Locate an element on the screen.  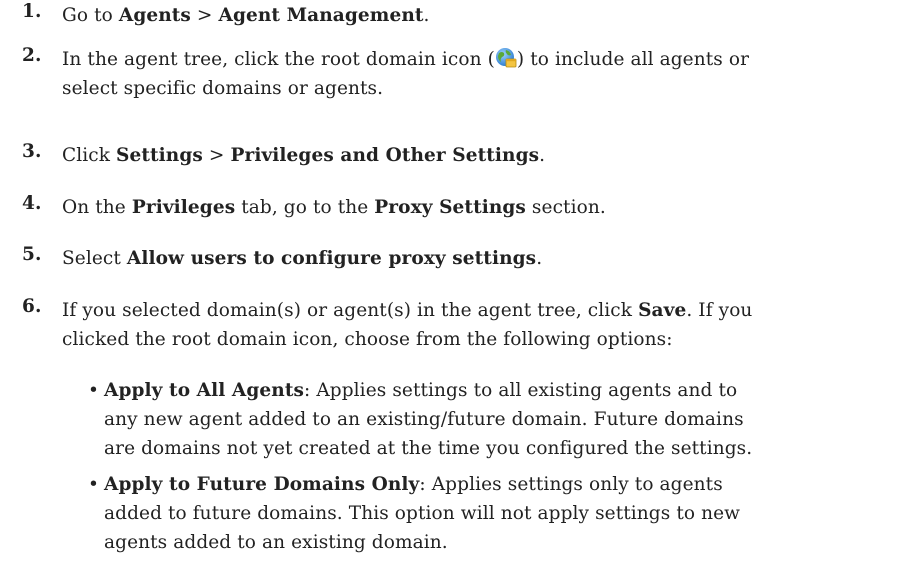
option-title: Apply to All Agents is located at coordinates (204, 390).